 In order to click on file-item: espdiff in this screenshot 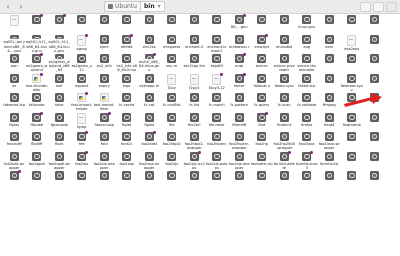, I will do `click(217, 63)`.